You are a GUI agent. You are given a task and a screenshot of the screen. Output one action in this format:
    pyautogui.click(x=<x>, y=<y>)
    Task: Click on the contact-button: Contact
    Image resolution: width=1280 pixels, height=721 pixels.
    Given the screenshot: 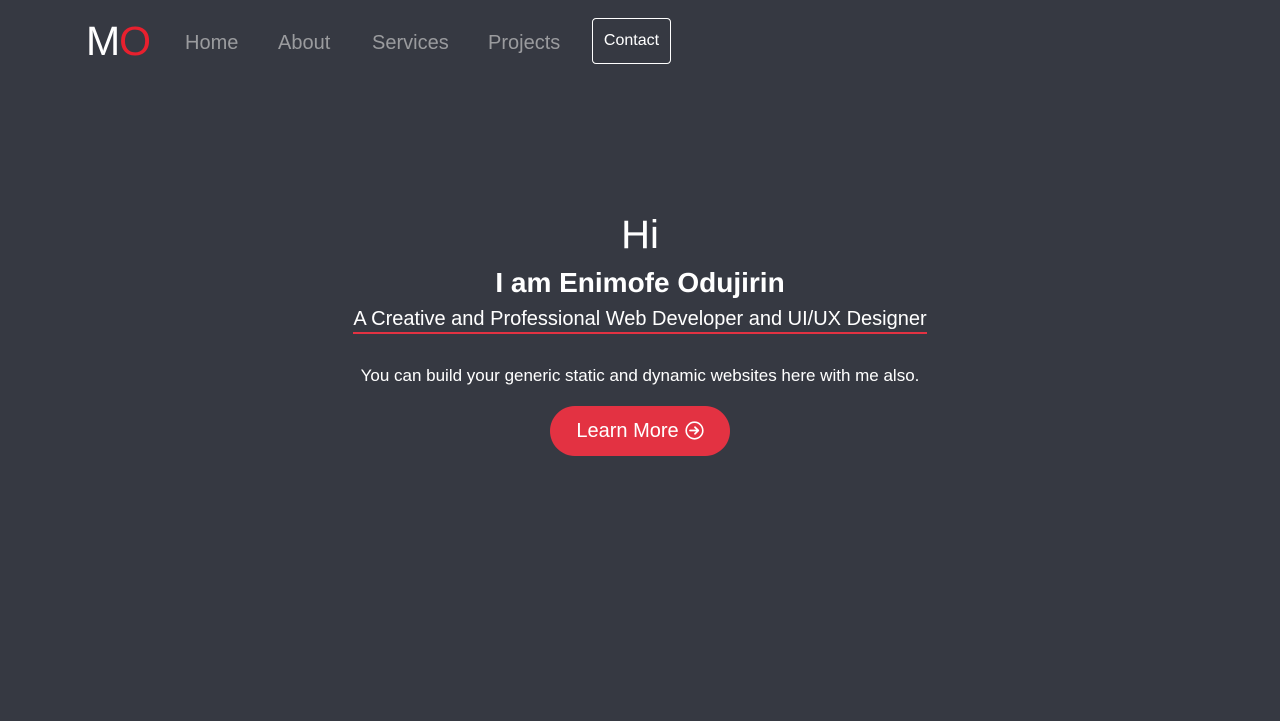 What is the action you would take?
    pyautogui.click(x=631, y=41)
    